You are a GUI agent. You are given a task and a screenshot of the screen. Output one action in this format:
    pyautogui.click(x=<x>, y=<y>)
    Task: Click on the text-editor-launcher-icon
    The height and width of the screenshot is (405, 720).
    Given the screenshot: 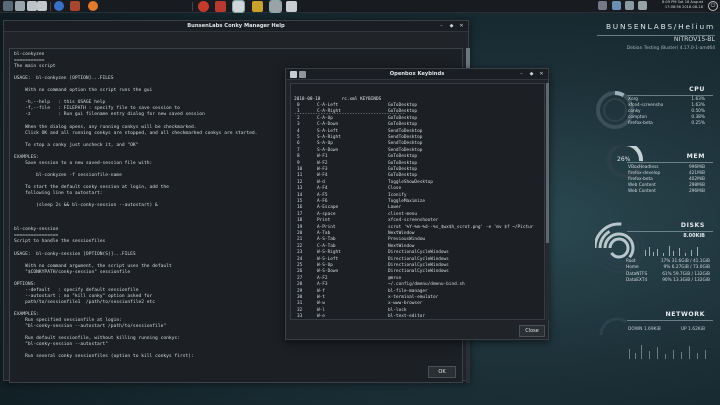 What is the action you would take?
    pyautogui.click(x=42, y=6)
    